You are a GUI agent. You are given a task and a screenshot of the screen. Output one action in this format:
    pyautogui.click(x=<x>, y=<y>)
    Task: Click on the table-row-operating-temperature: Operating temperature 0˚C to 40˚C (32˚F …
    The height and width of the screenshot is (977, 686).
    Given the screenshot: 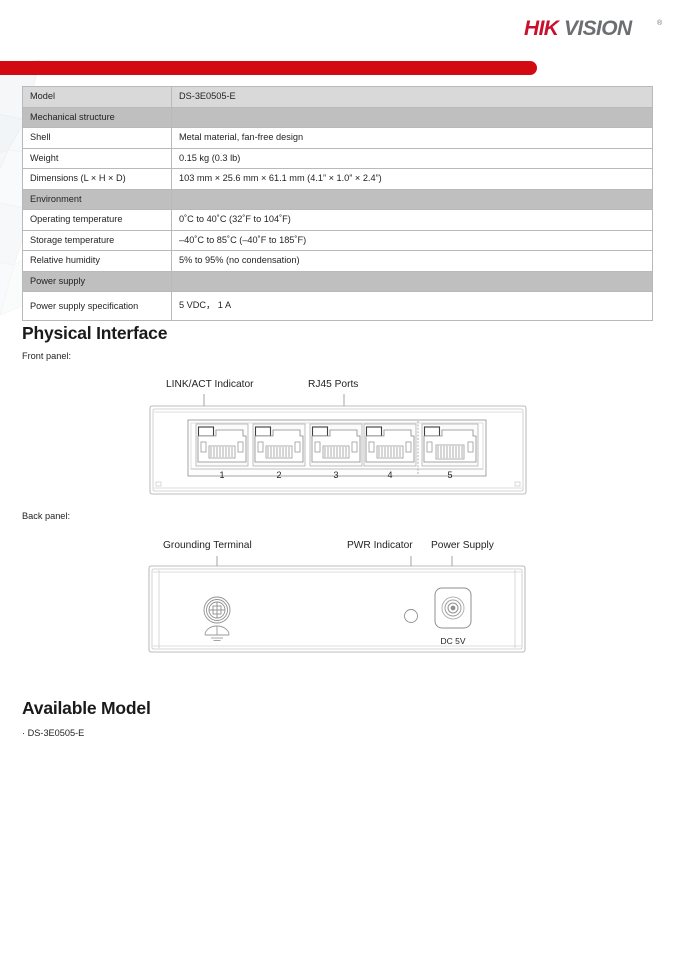 What is the action you would take?
    pyautogui.click(x=337, y=220)
    